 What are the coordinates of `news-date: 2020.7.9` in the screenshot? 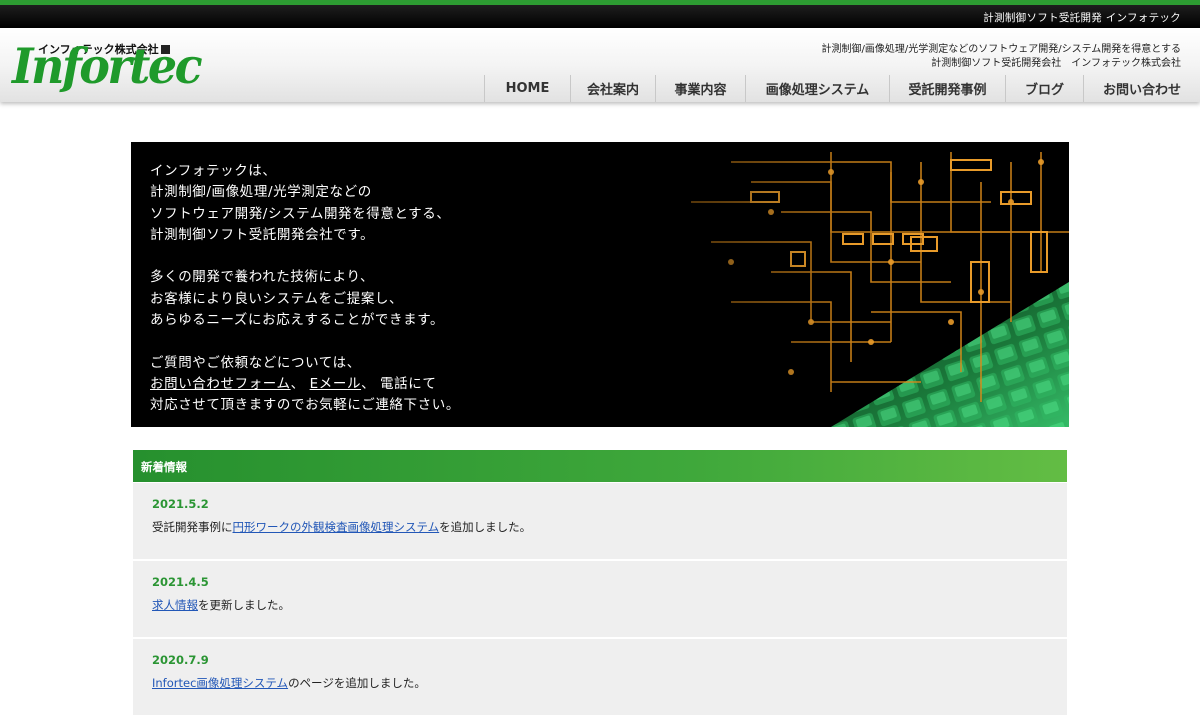 It's located at (180, 660).